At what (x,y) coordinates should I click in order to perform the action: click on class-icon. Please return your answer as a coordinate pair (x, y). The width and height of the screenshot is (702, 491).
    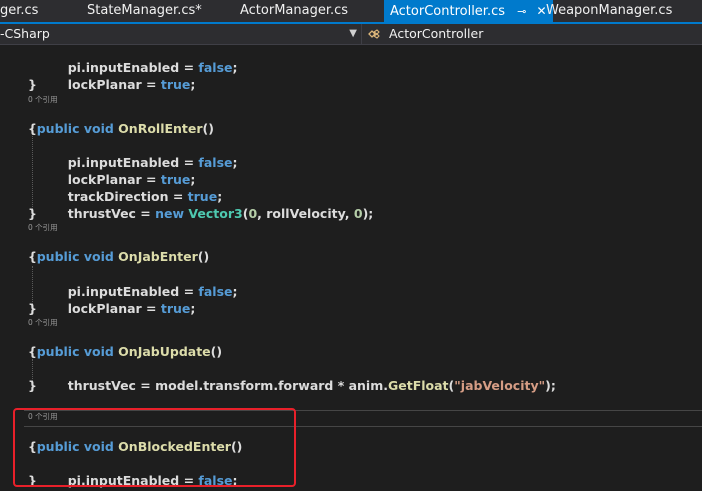
    Looking at the image, I should click on (374, 32).